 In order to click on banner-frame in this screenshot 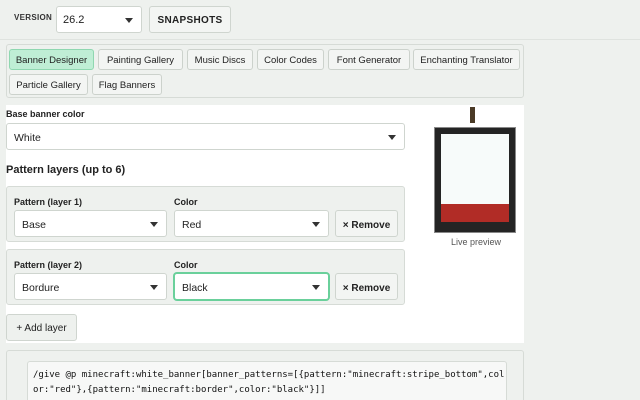, I will do `click(475, 180)`.